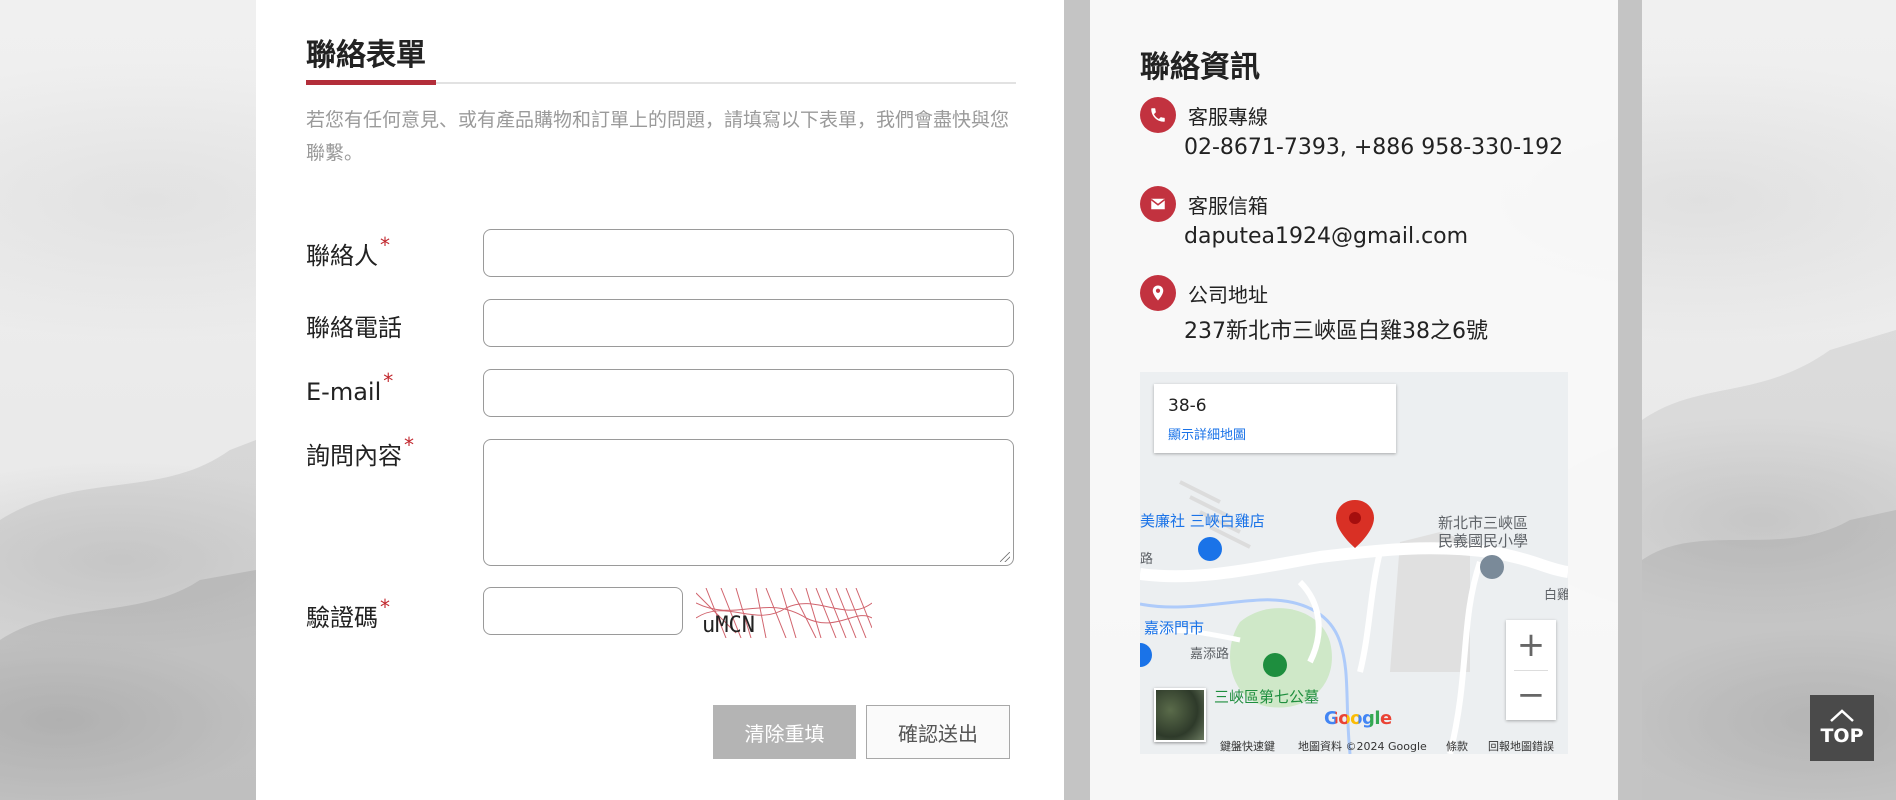 The height and width of the screenshot is (800, 1896). Describe the element at coordinates (728, 625) in the screenshot. I see `captcha-text: uMCN` at that location.